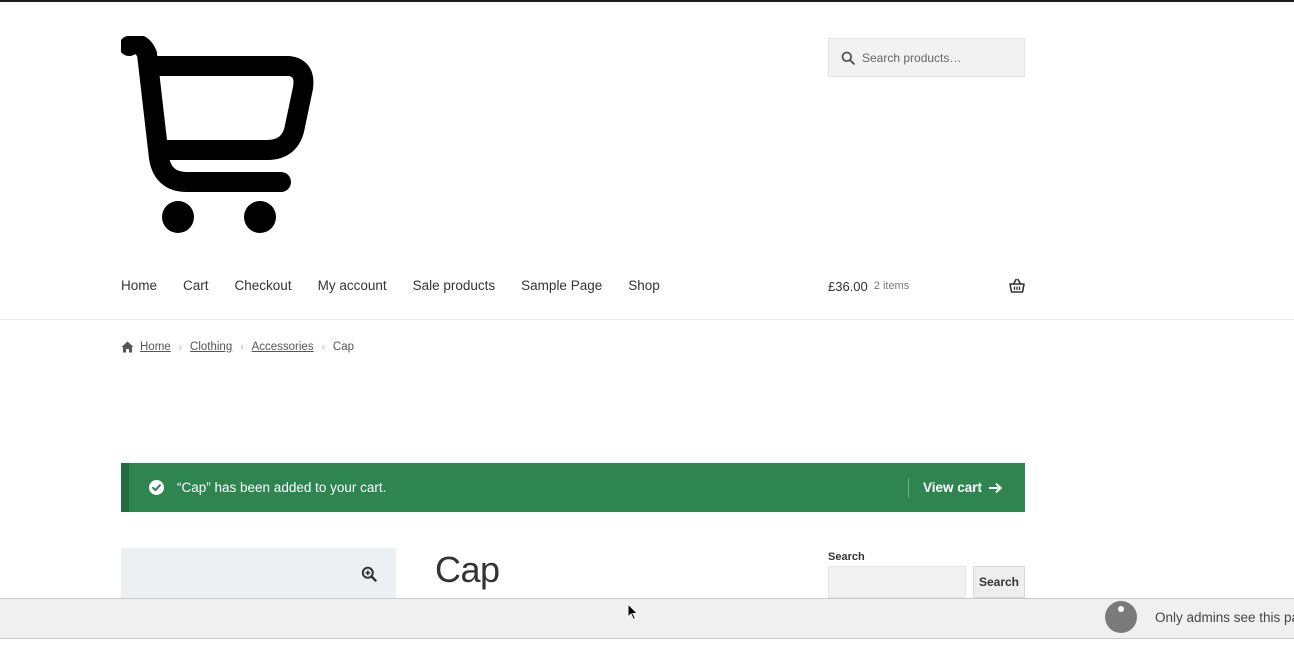  Describe the element at coordinates (343, 347) in the screenshot. I see `breadcrumb-current: Cap` at that location.